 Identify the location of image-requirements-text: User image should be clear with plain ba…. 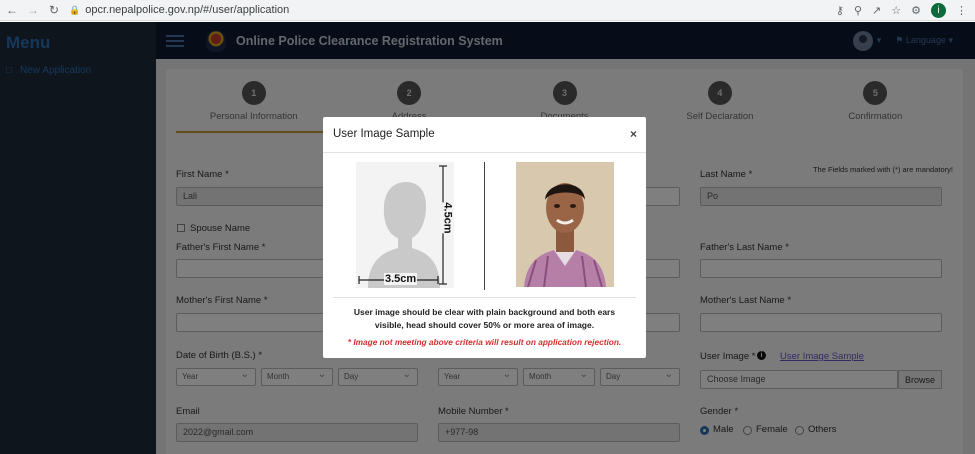
(484, 318).